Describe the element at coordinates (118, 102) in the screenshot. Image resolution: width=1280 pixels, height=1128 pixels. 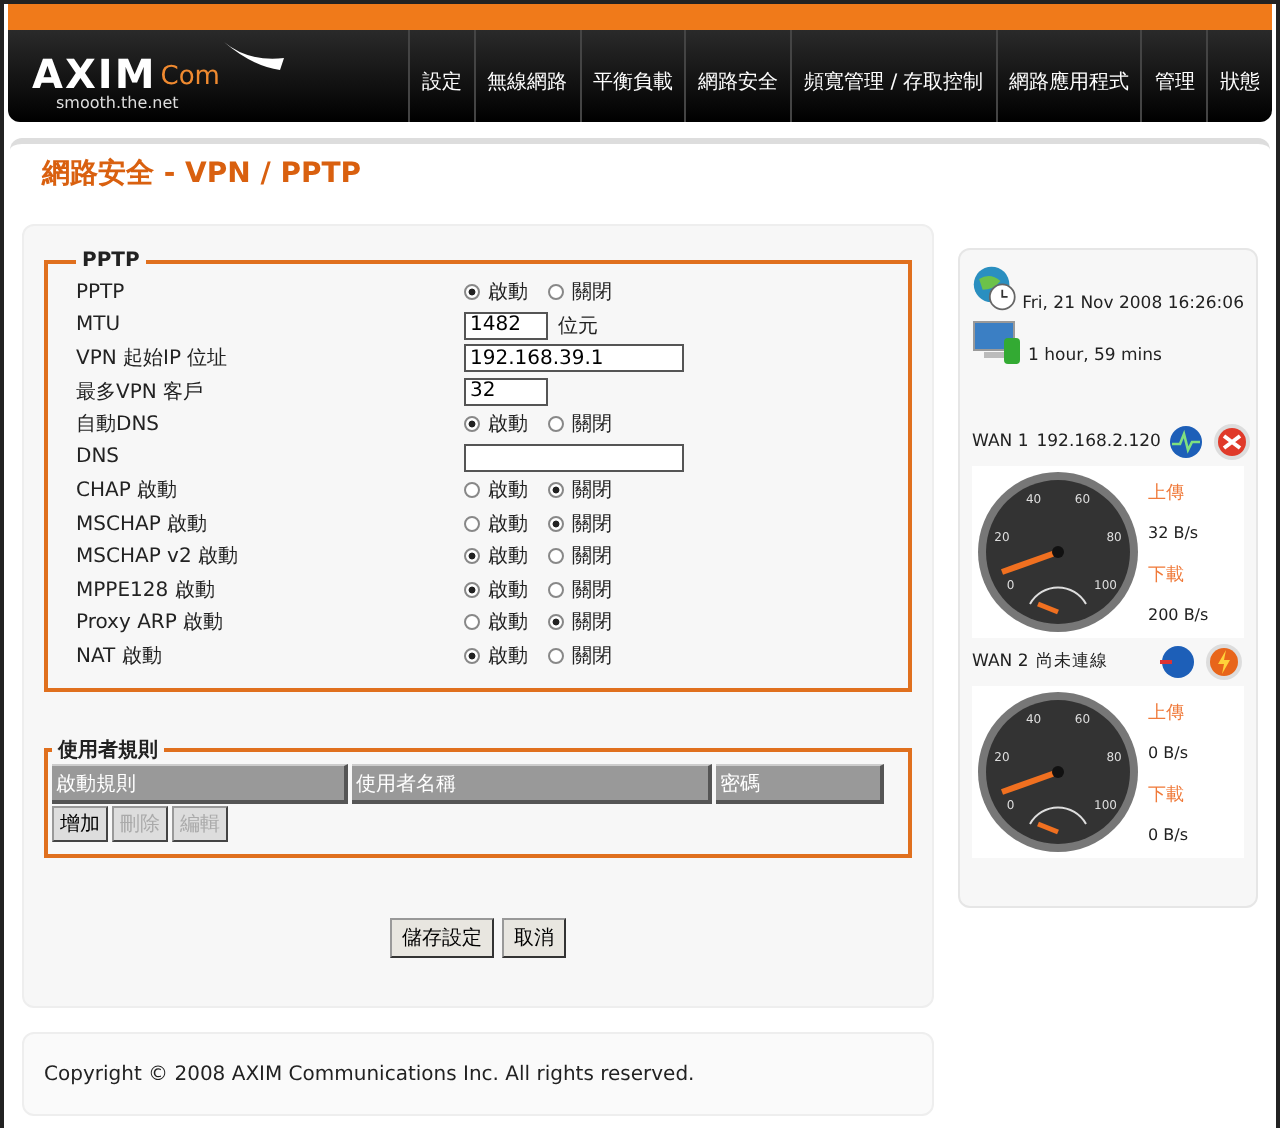
I see `logo-tagline: smooth.the.net` at that location.